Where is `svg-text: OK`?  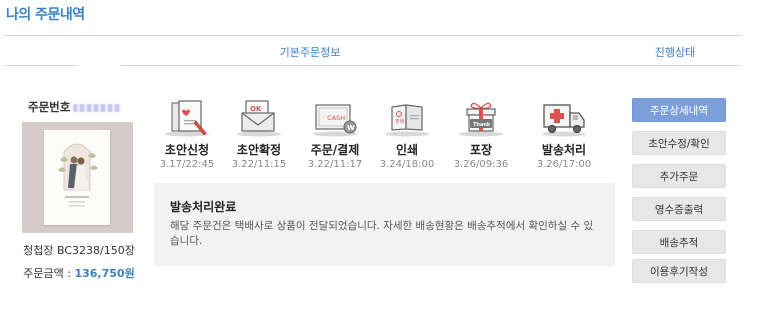 svg-text: OK is located at coordinates (256, 109).